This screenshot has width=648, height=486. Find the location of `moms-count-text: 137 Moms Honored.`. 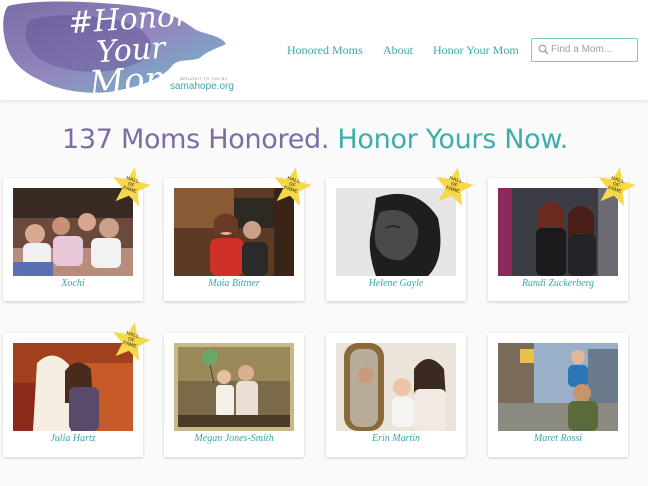

moms-count-text: 137 Moms Honored. is located at coordinates (196, 139).